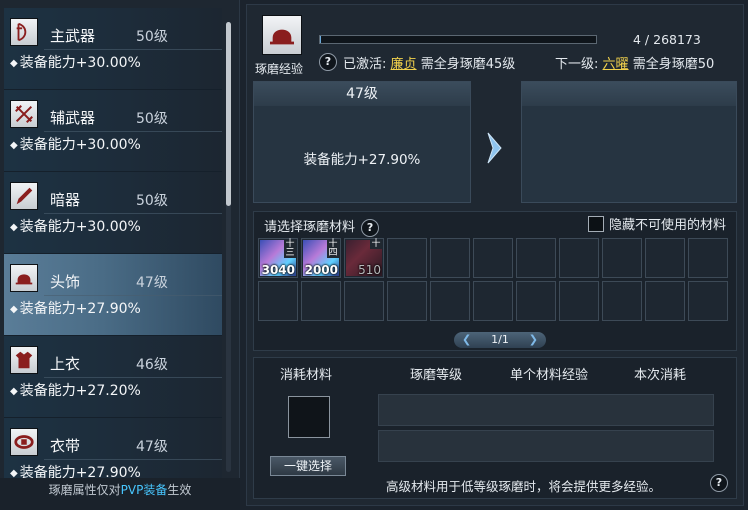 The image size is (748, 510). I want to click on slot-sub-weapon: 辅武器 50级 ◆ 装备能力+30.00%, so click(113, 131).